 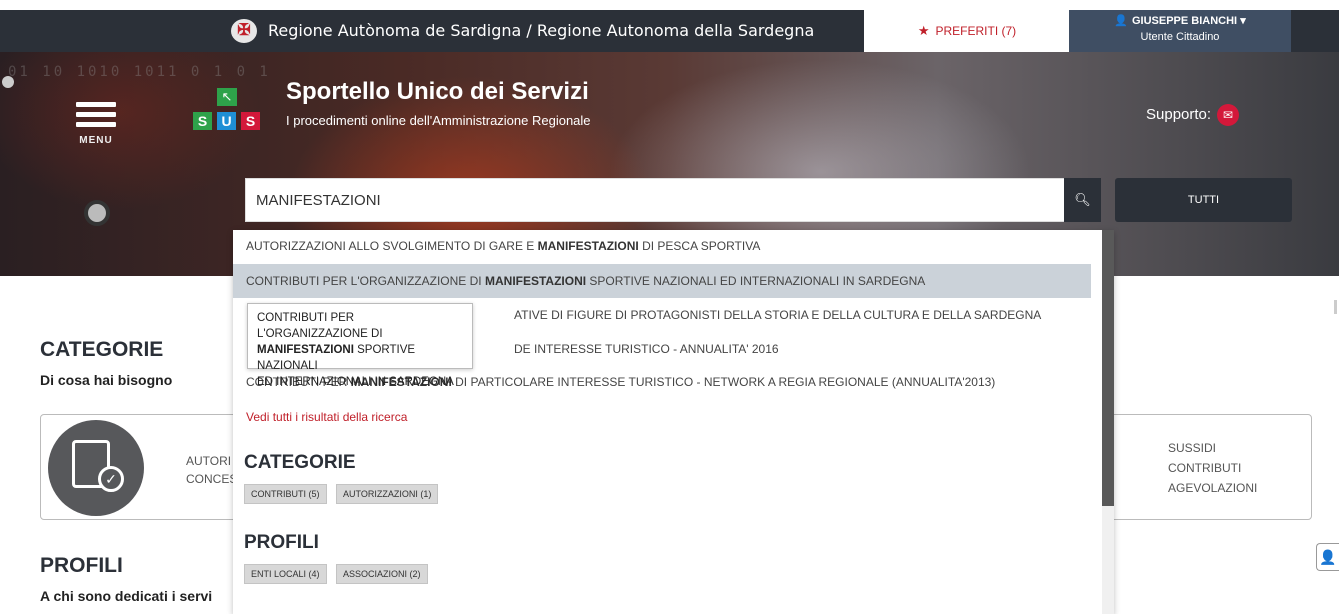 What do you see at coordinates (320, 326) in the screenshot?
I see `tooltip-line: CONTRIBUTI PER L'ORGANIZZAZIONE DI` at bounding box center [320, 326].